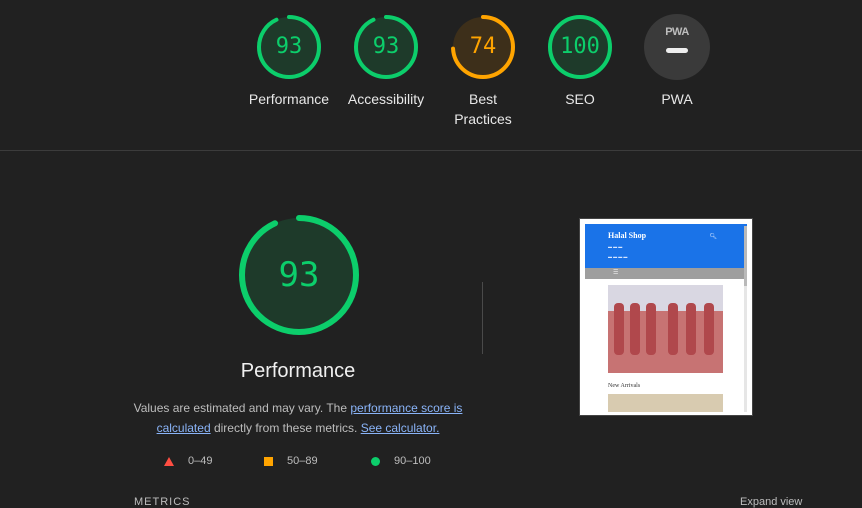 The height and width of the screenshot is (508, 862). Describe the element at coordinates (268, 461) in the screenshot. I see `square-icon` at that location.